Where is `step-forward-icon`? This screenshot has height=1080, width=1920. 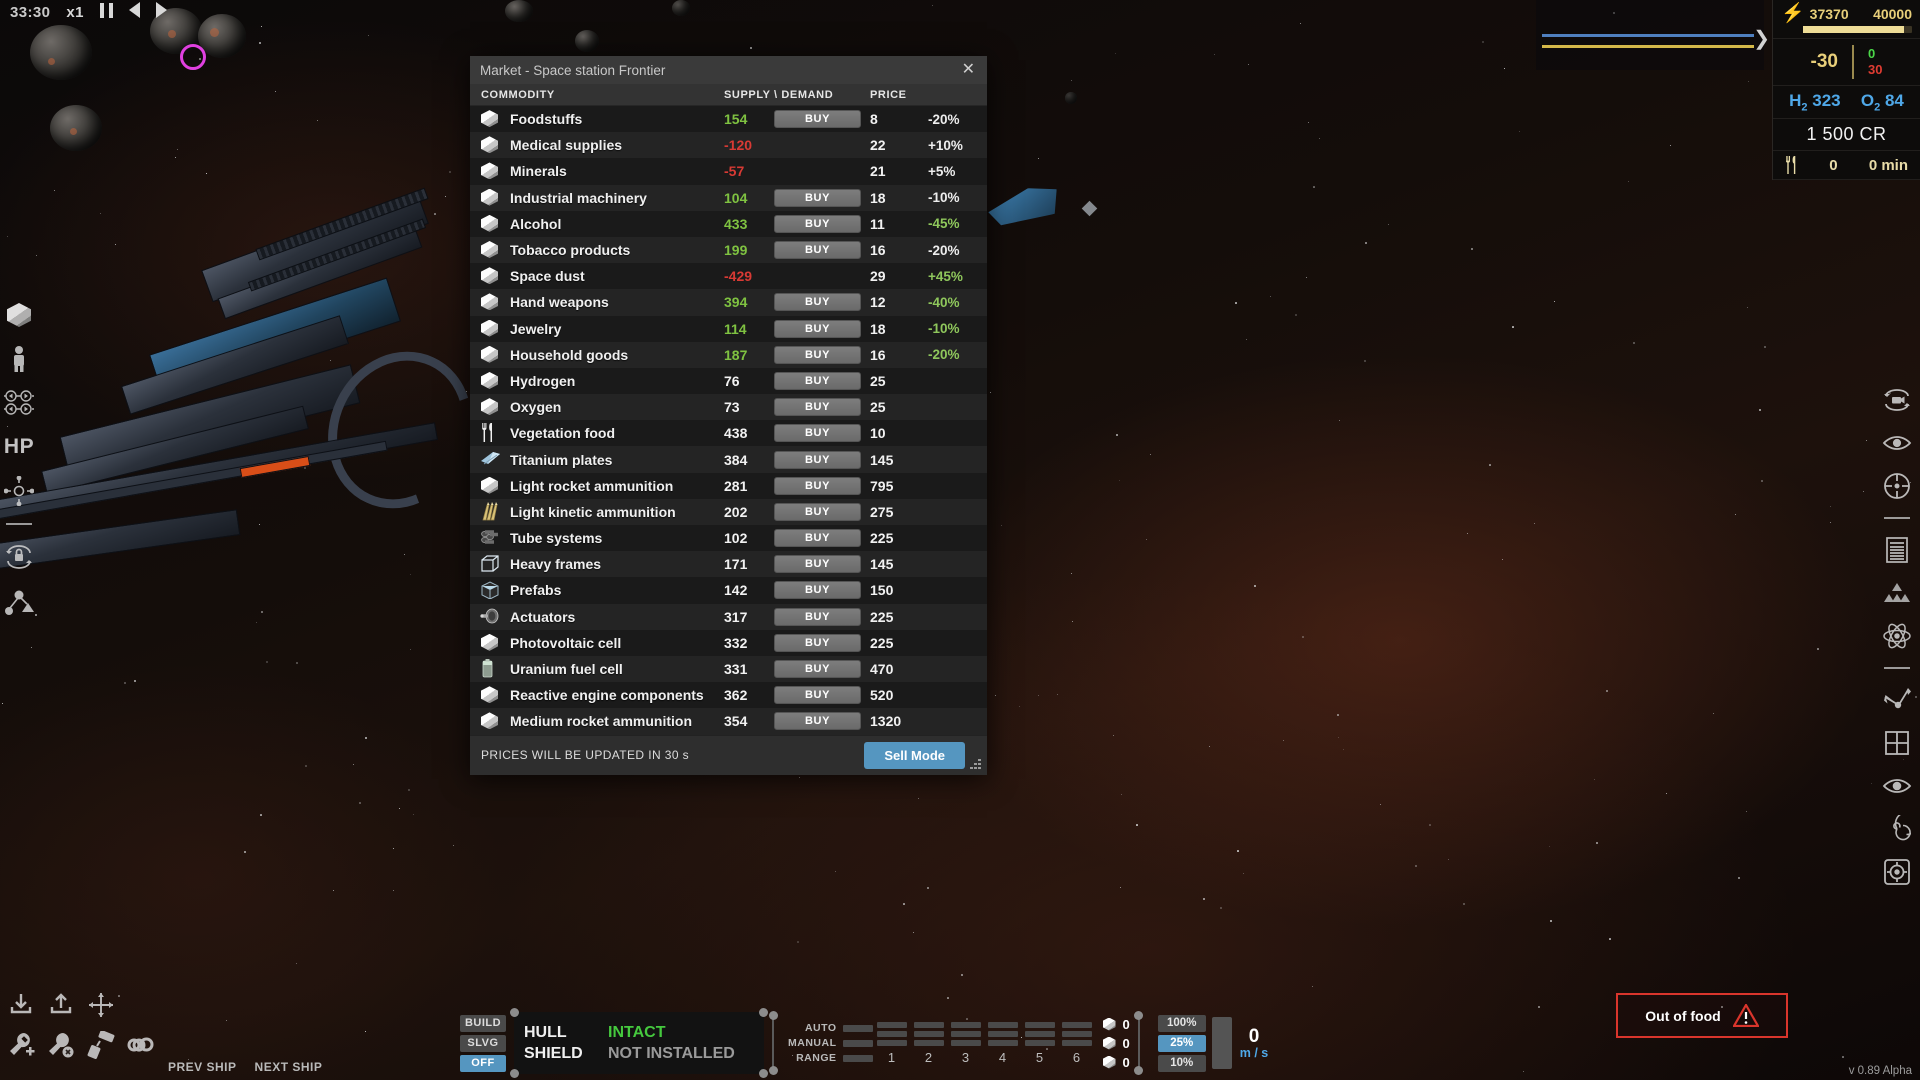 step-forward-icon is located at coordinates (161, 12).